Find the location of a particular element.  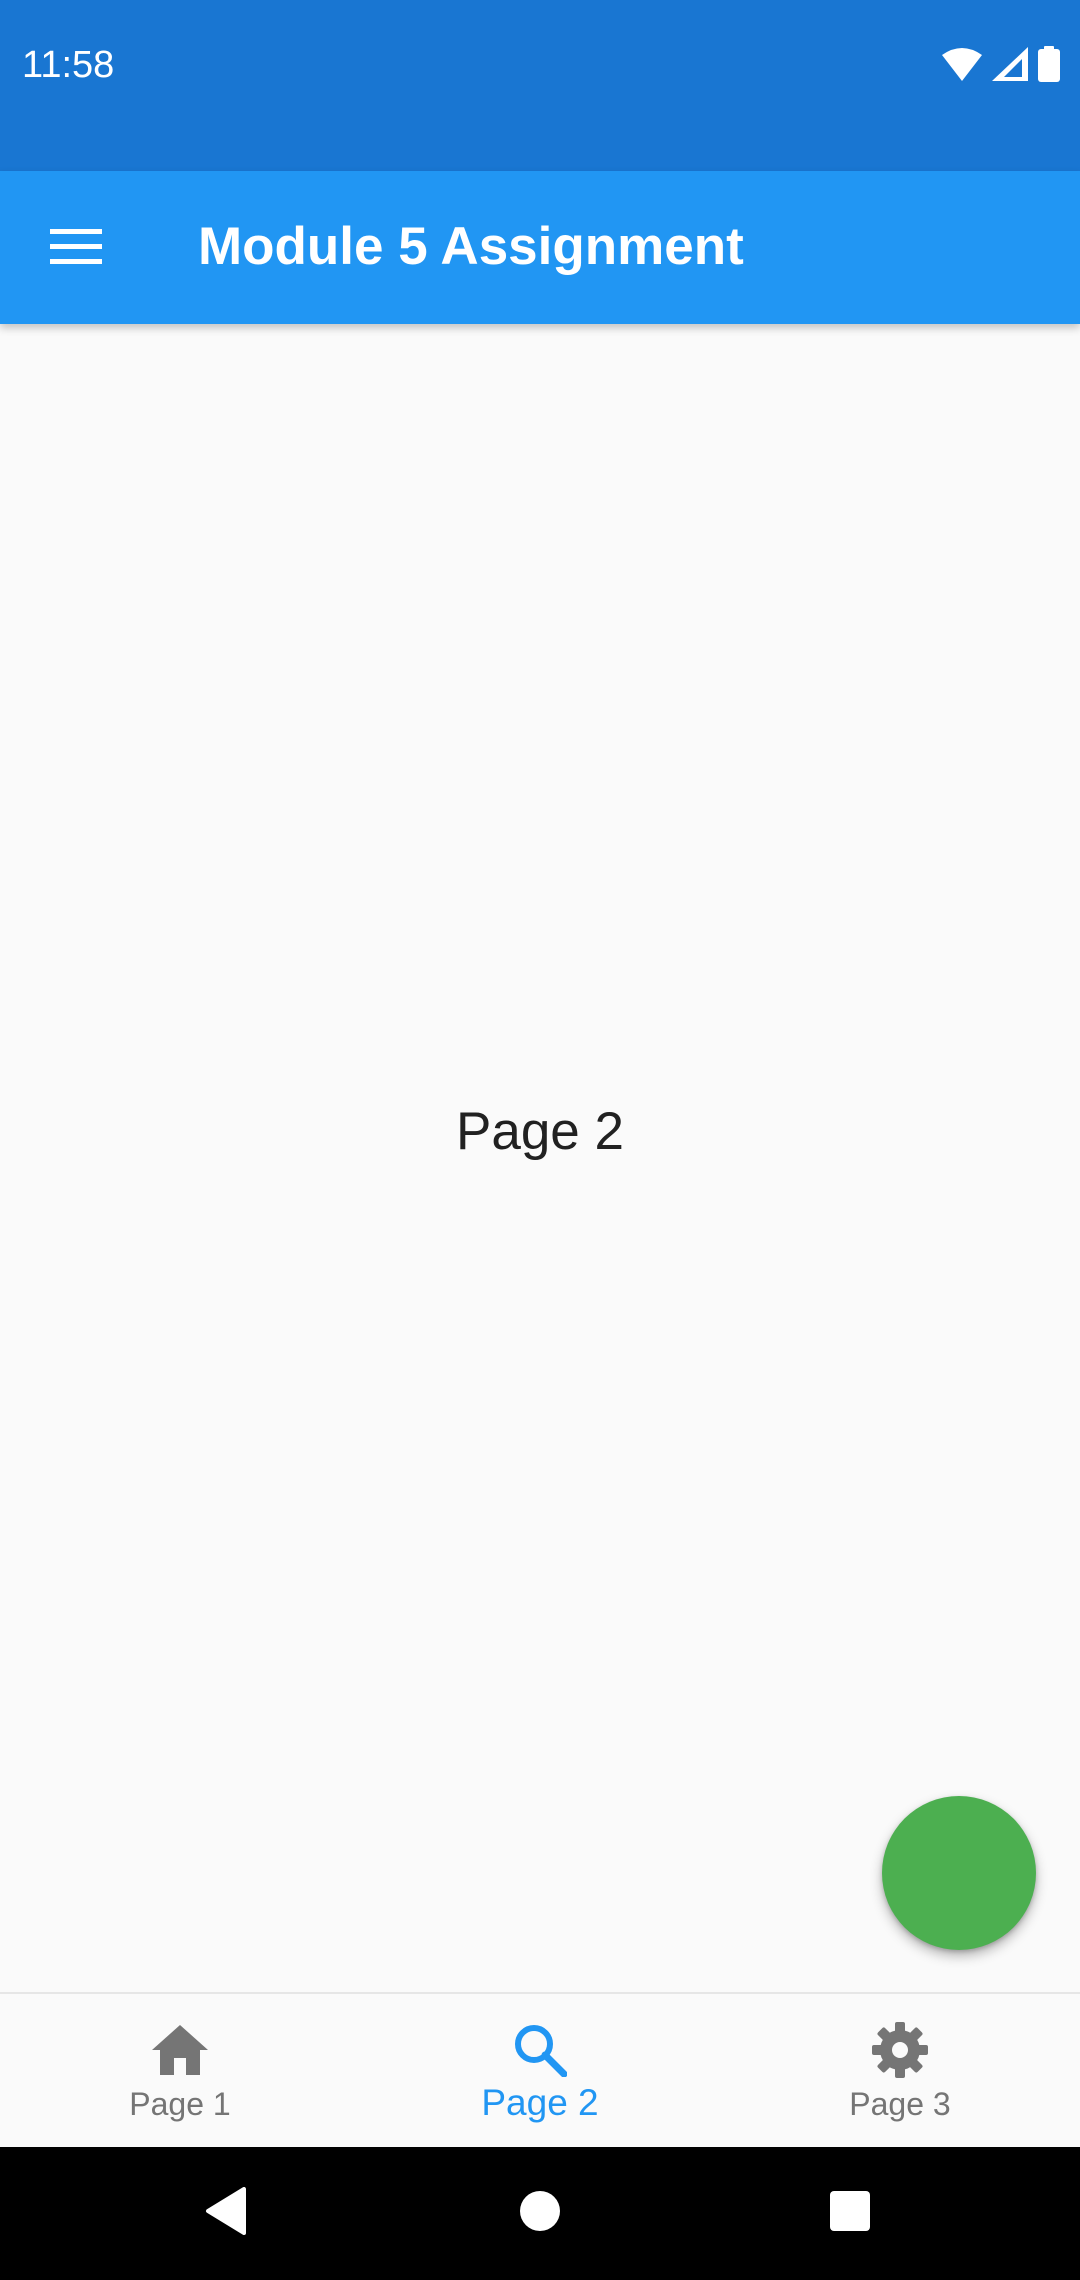

wifi-icon is located at coordinates (962, 66).